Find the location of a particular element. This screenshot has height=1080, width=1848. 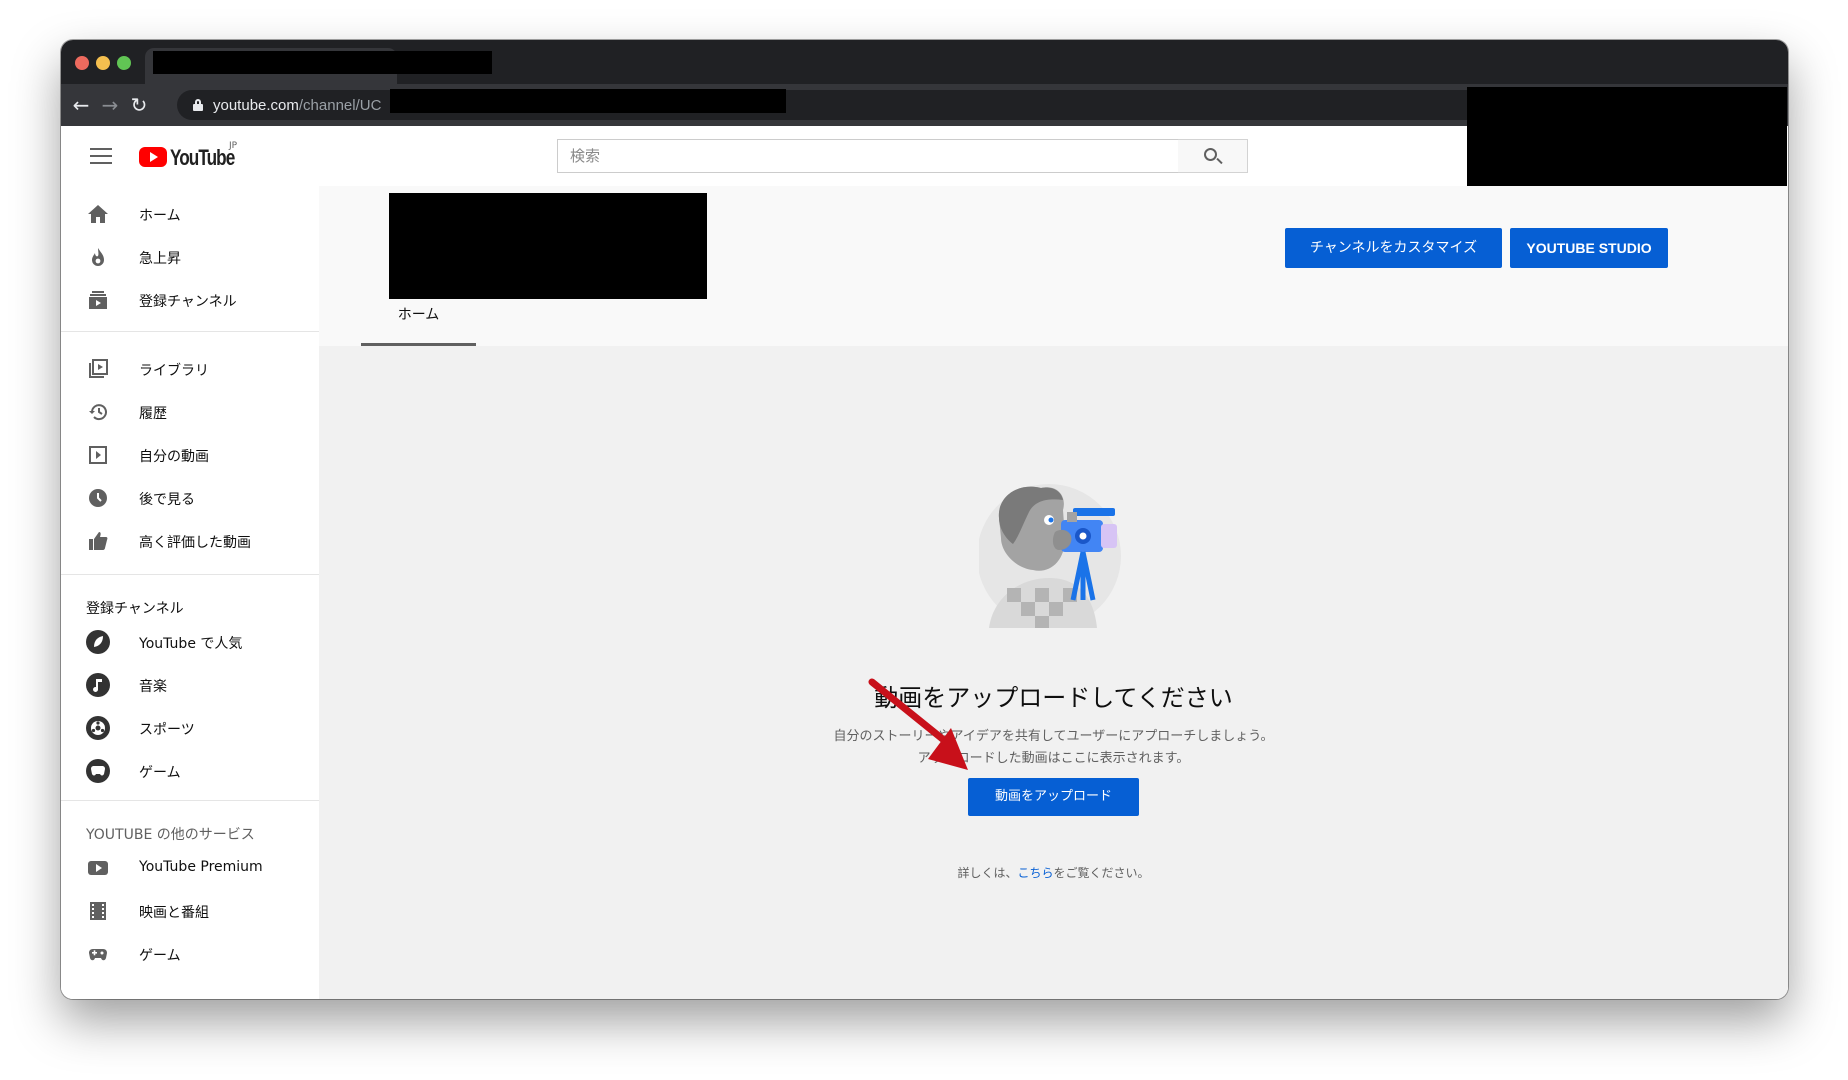

tab-strip is located at coordinates (924, 62).